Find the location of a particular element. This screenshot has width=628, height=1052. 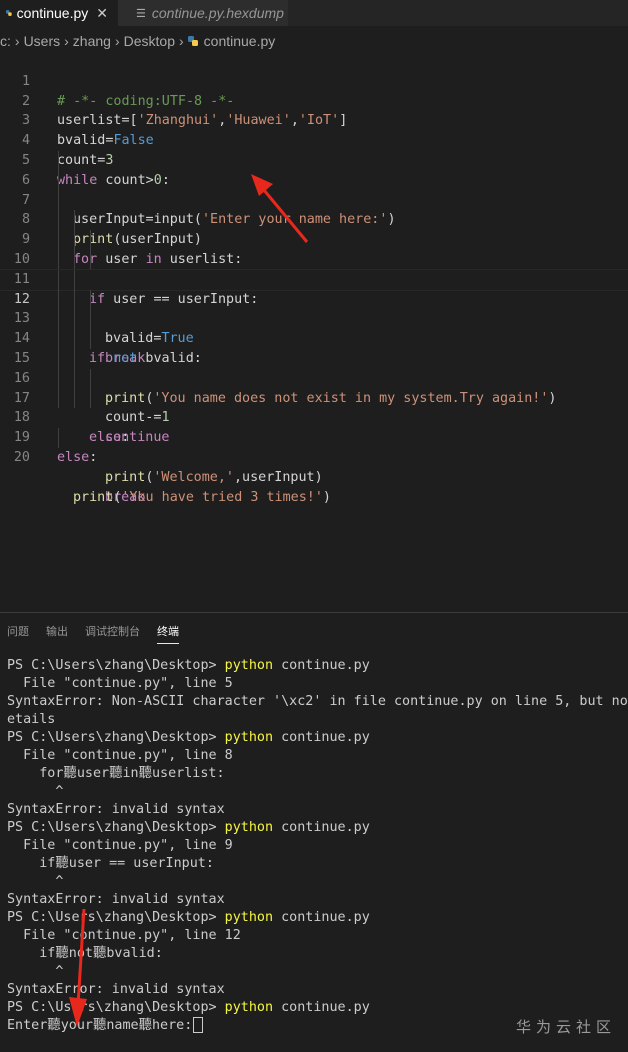

code-token: ) is located at coordinates (326, 497).